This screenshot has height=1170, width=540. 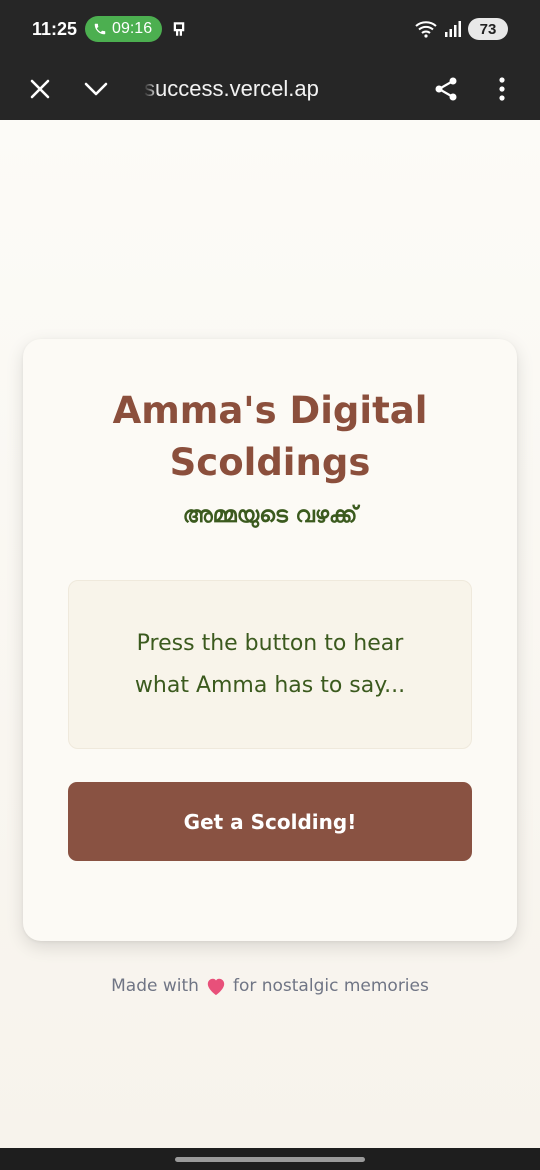 I want to click on footer: Made with for nostalgic memories, so click(x=270, y=986).